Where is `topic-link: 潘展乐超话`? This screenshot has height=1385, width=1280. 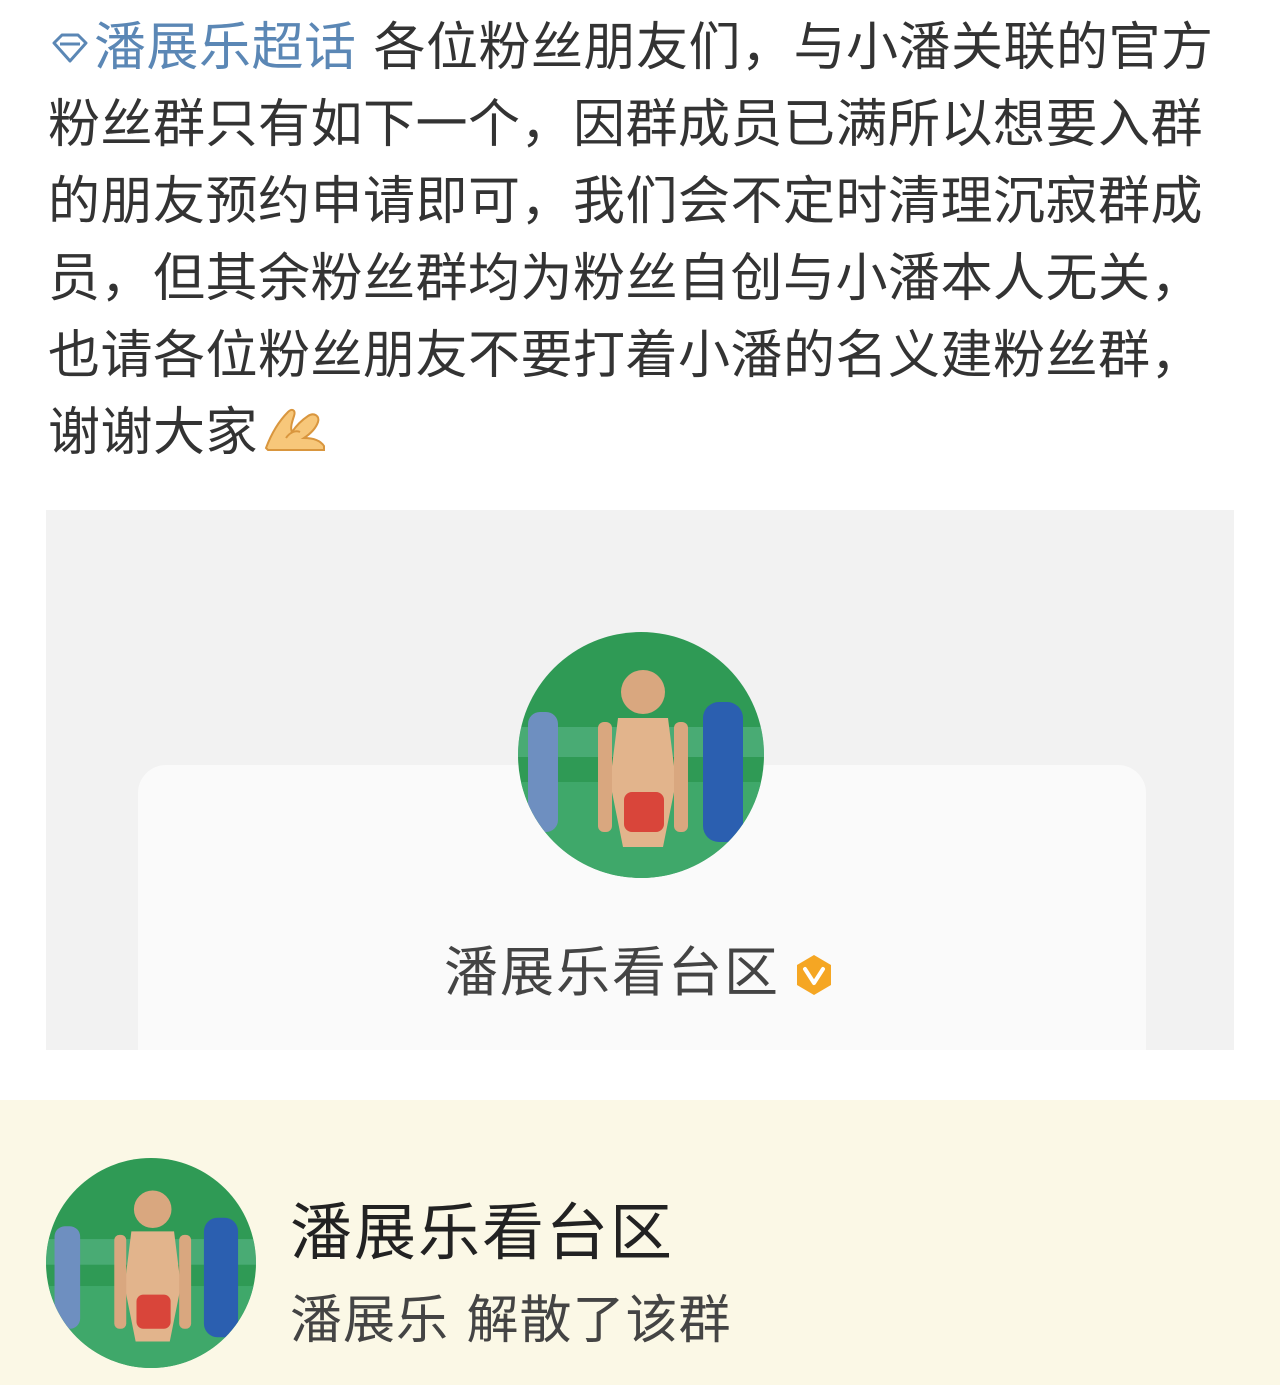
topic-link: 潘展乐超话 is located at coordinates (202, 48).